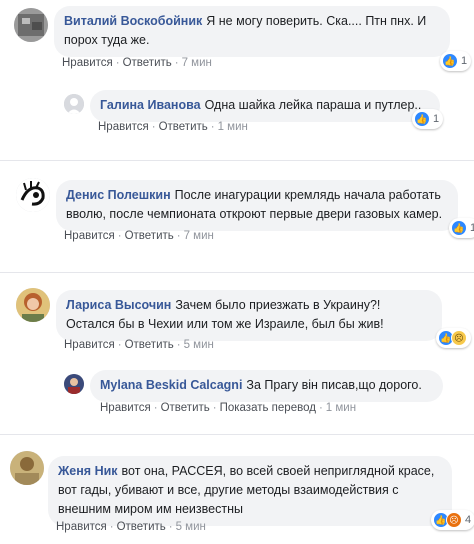  I want to click on comment-actions: Нравится · Ответить · 1 мин, so click(173, 127).